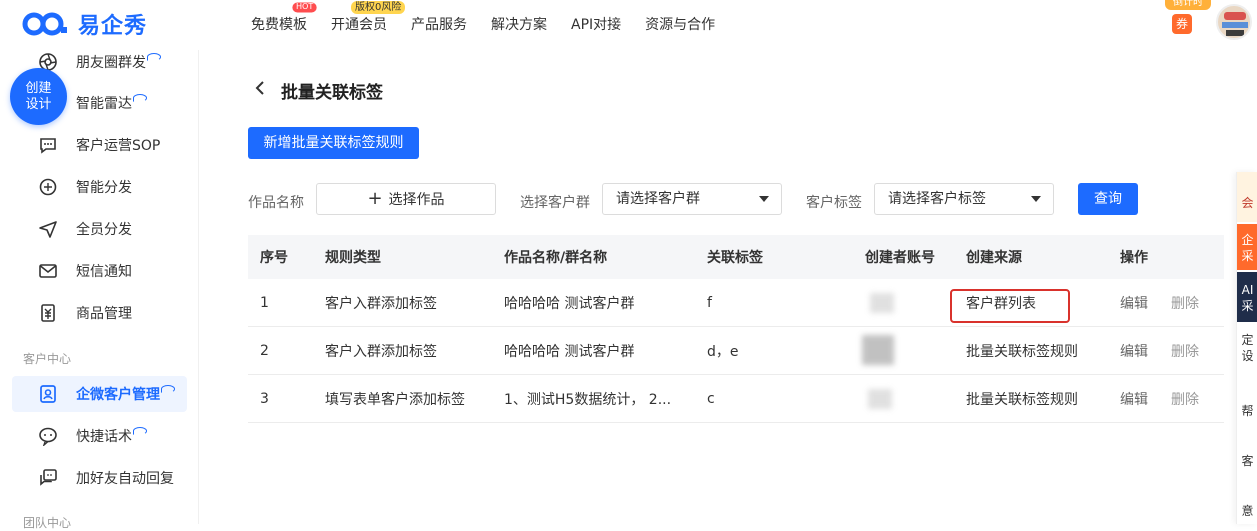  I want to click on countdown-badge: 倒计时, so click(1188, 5).